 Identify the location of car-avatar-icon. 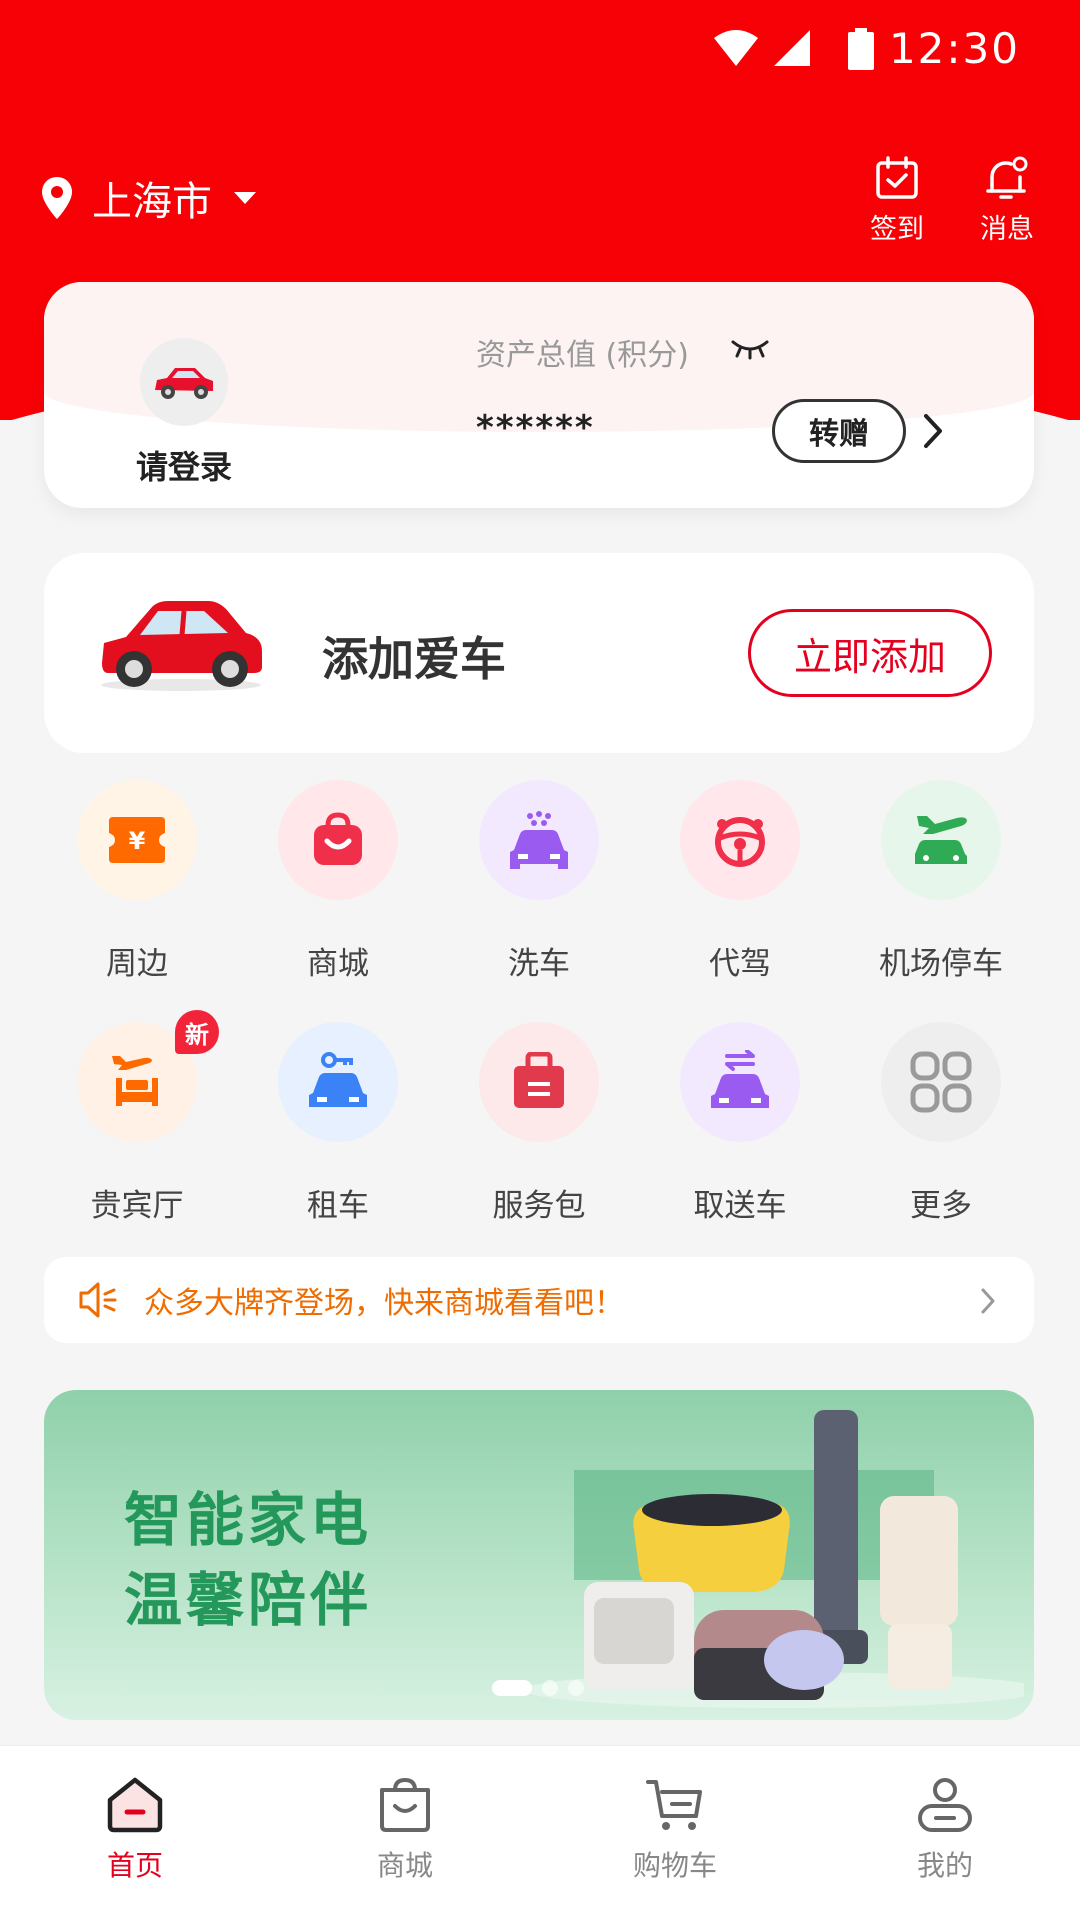
(184, 383).